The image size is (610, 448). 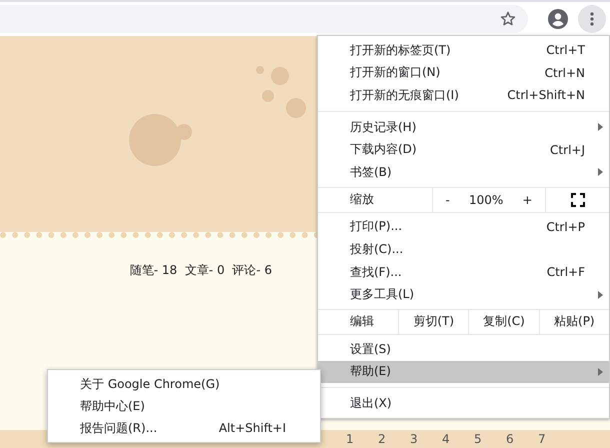 I want to click on shortcut-label: Ctrl+N, so click(x=564, y=73).